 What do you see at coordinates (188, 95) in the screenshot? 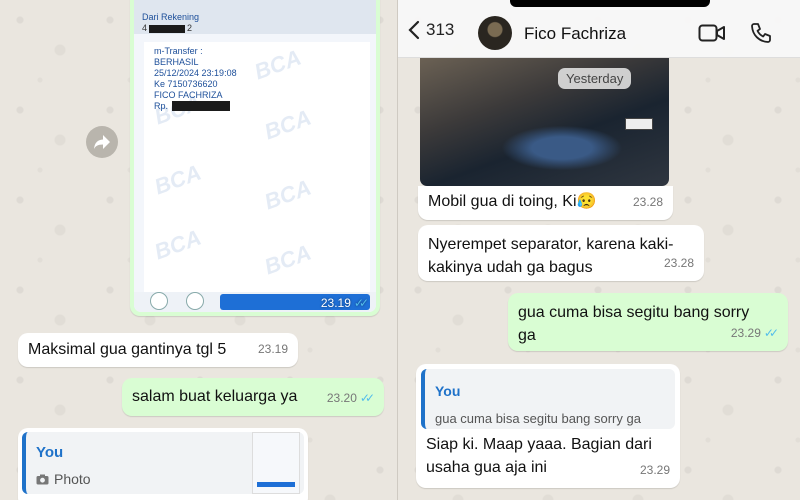
I see `receipt-line: FICO FACHRIZA` at bounding box center [188, 95].